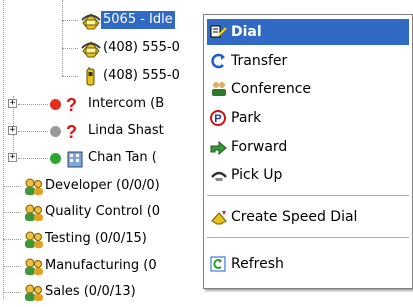  Describe the element at coordinates (308, 61) in the screenshot. I see `menu-item-transfer: Transfer` at that location.